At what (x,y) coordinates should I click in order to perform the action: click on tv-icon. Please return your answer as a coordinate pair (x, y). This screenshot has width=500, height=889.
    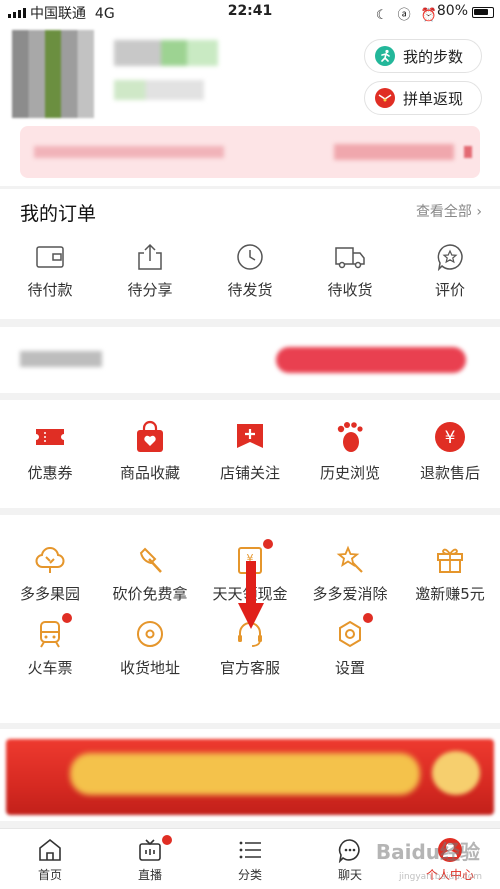
    Looking at the image, I should click on (150, 850).